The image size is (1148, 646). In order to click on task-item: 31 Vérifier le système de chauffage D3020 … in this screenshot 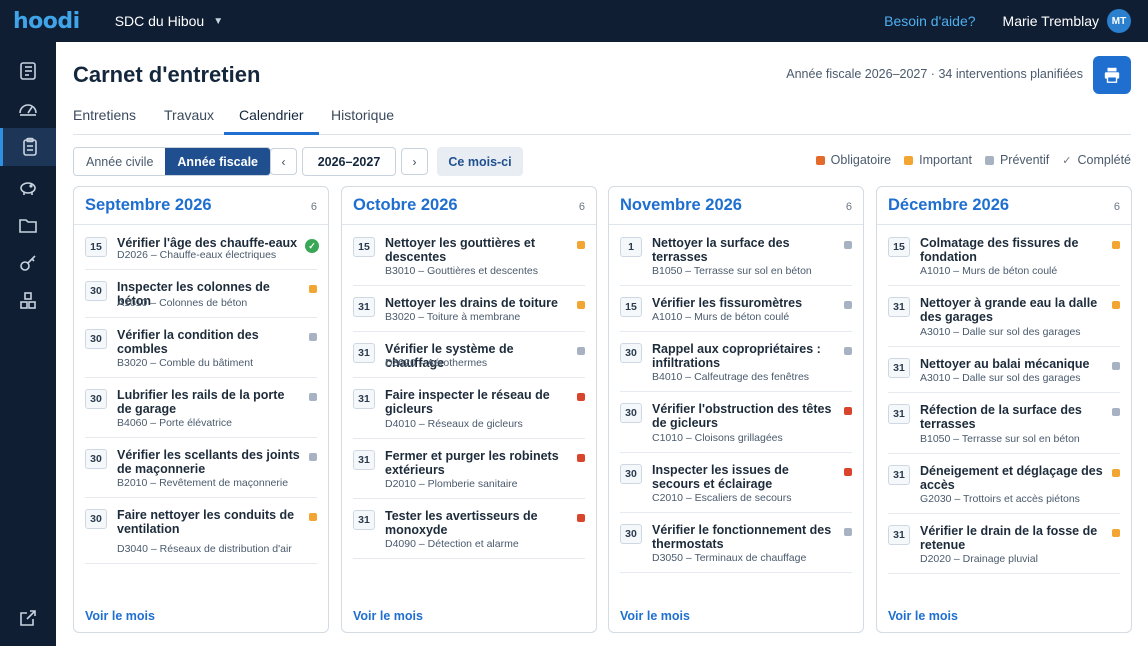, I will do `click(469, 355)`.